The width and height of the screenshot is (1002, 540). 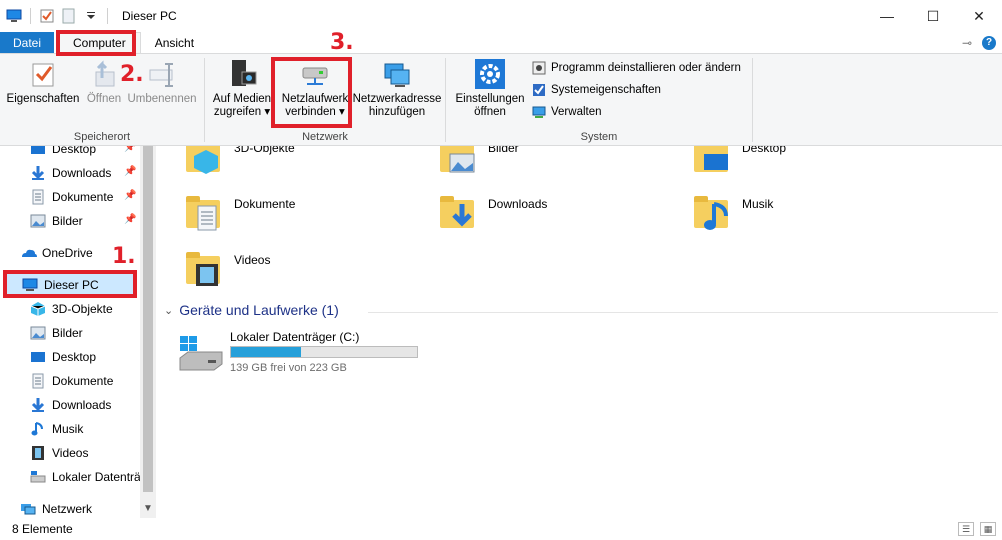 What do you see at coordinates (242, 74) in the screenshot?
I see `media-server-icon` at bounding box center [242, 74].